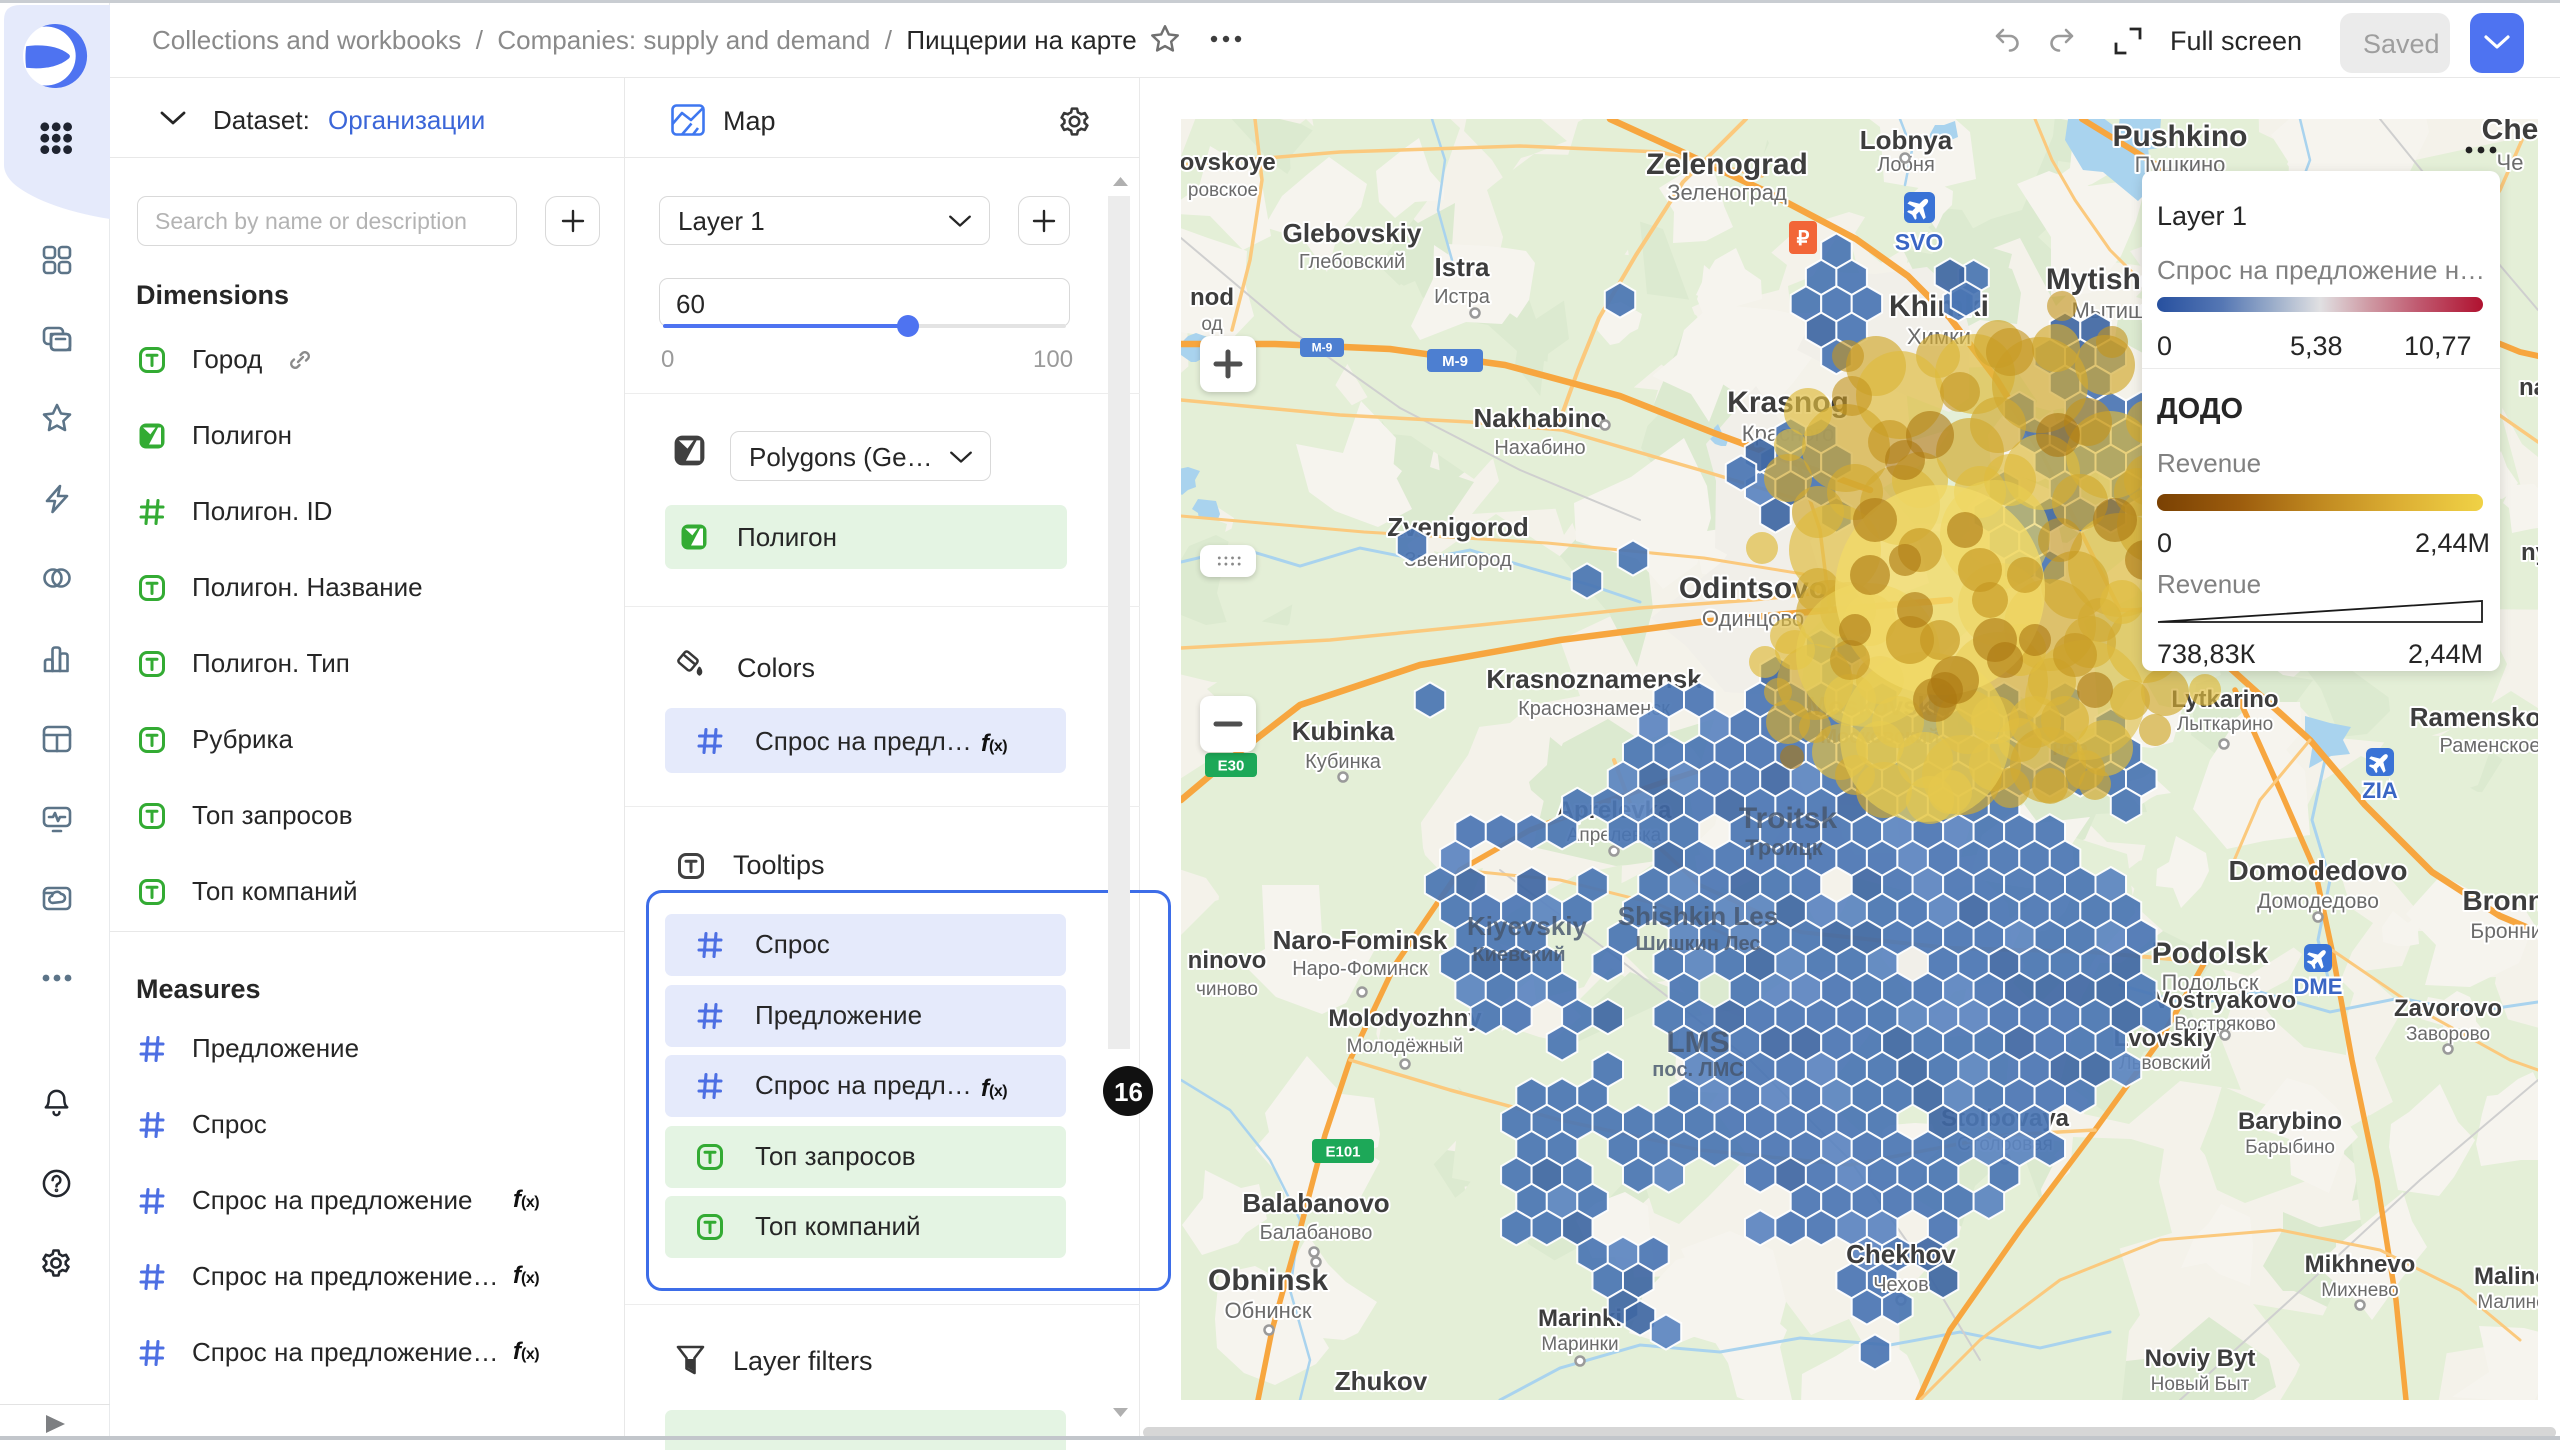 The height and width of the screenshot is (1450, 2560). I want to click on svg-text: Nakhabino, so click(1540, 418).